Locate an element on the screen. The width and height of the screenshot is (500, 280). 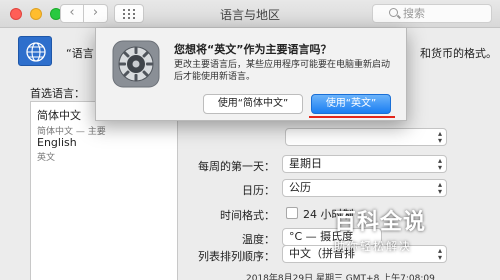
temperature-label: 温度： is located at coordinates (258, 239).